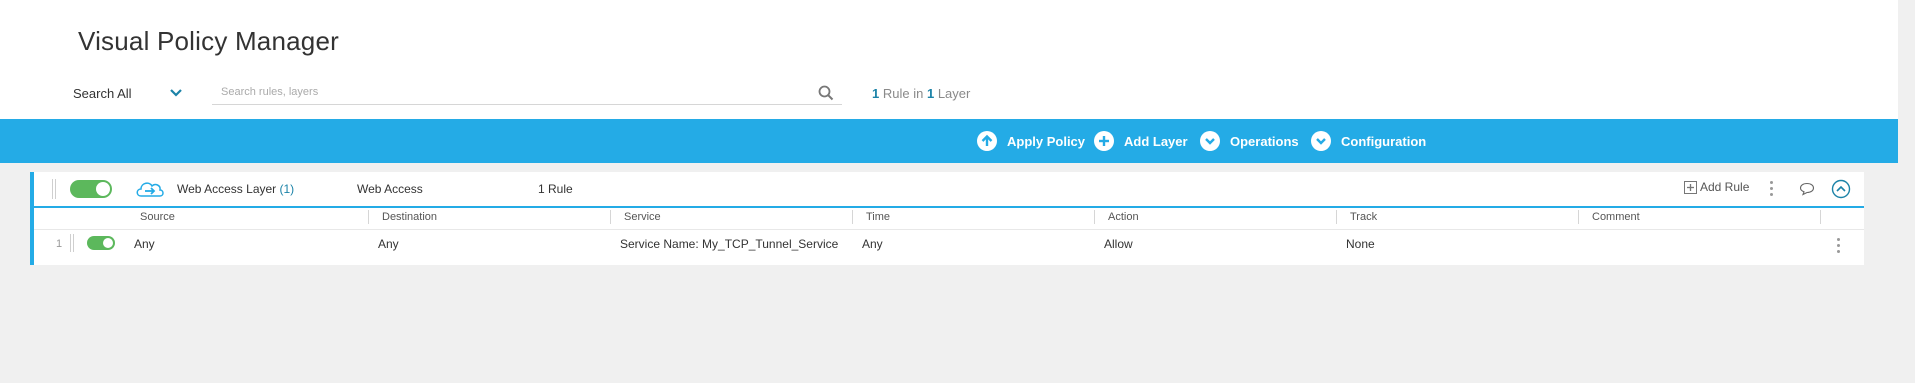 The image size is (1915, 383). I want to click on page-scrollbar, so click(1906, 191).